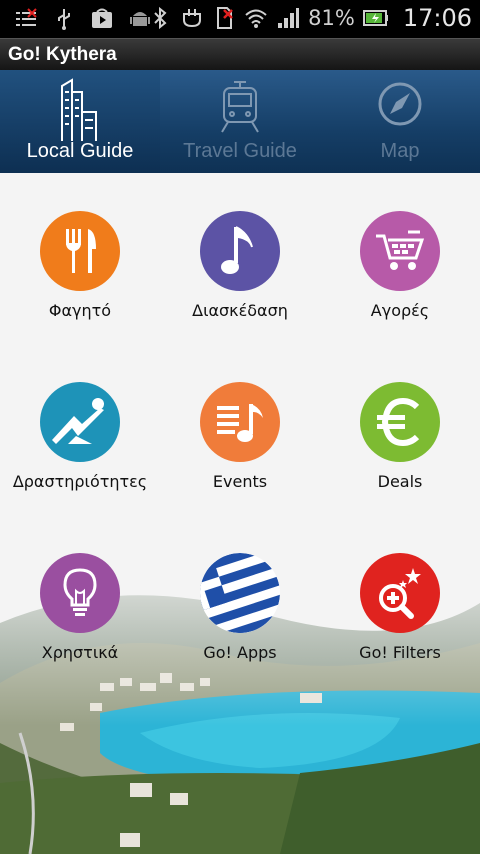 Image resolution: width=480 pixels, height=854 pixels. Describe the element at coordinates (26, 17) in the screenshot. I see `notification-list-icon` at that location.